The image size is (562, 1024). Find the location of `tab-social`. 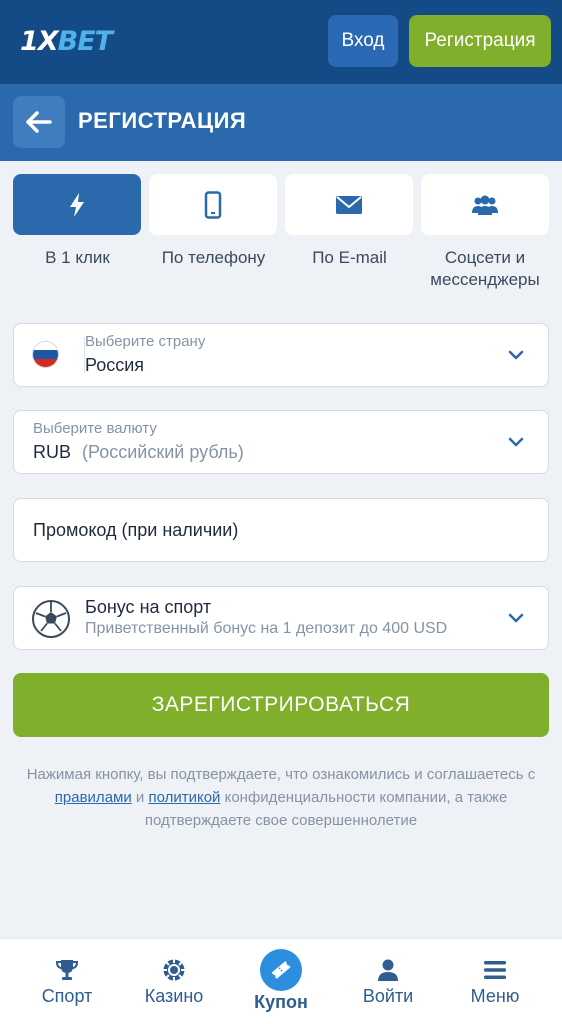

tab-social is located at coordinates (485, 204).